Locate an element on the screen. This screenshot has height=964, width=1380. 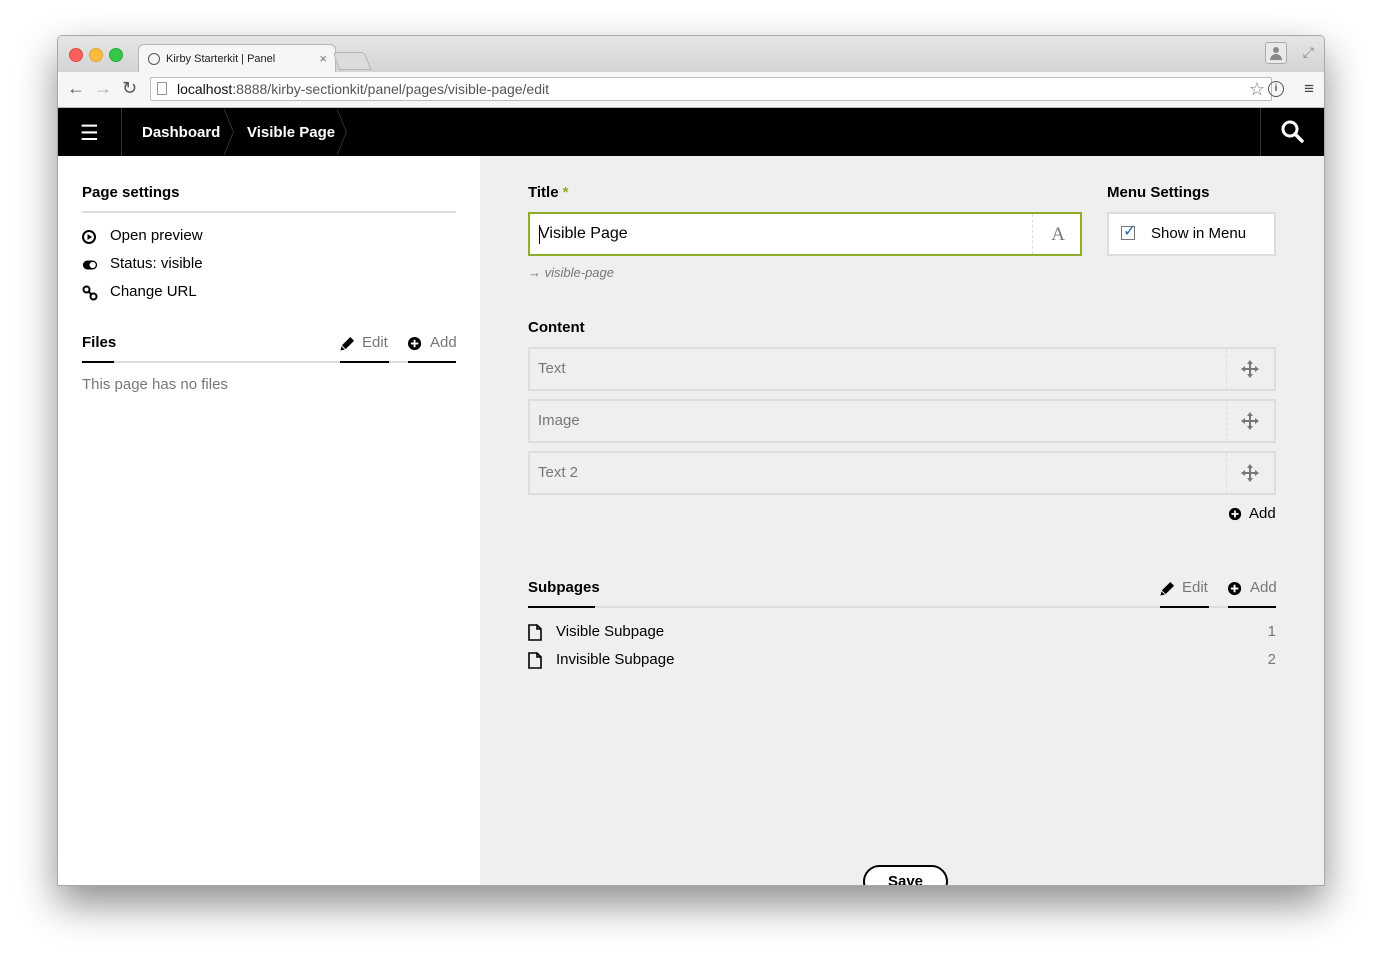
page-icon is located at coordinates (162, 88).